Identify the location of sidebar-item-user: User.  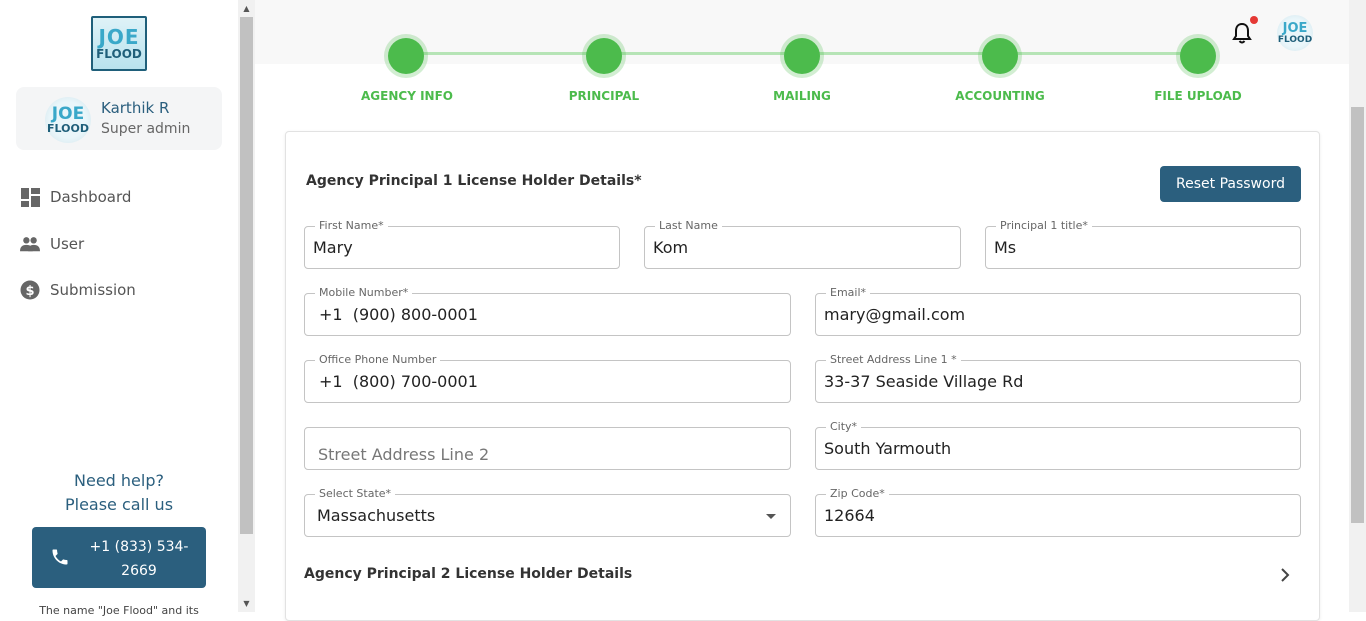
(52, 244).